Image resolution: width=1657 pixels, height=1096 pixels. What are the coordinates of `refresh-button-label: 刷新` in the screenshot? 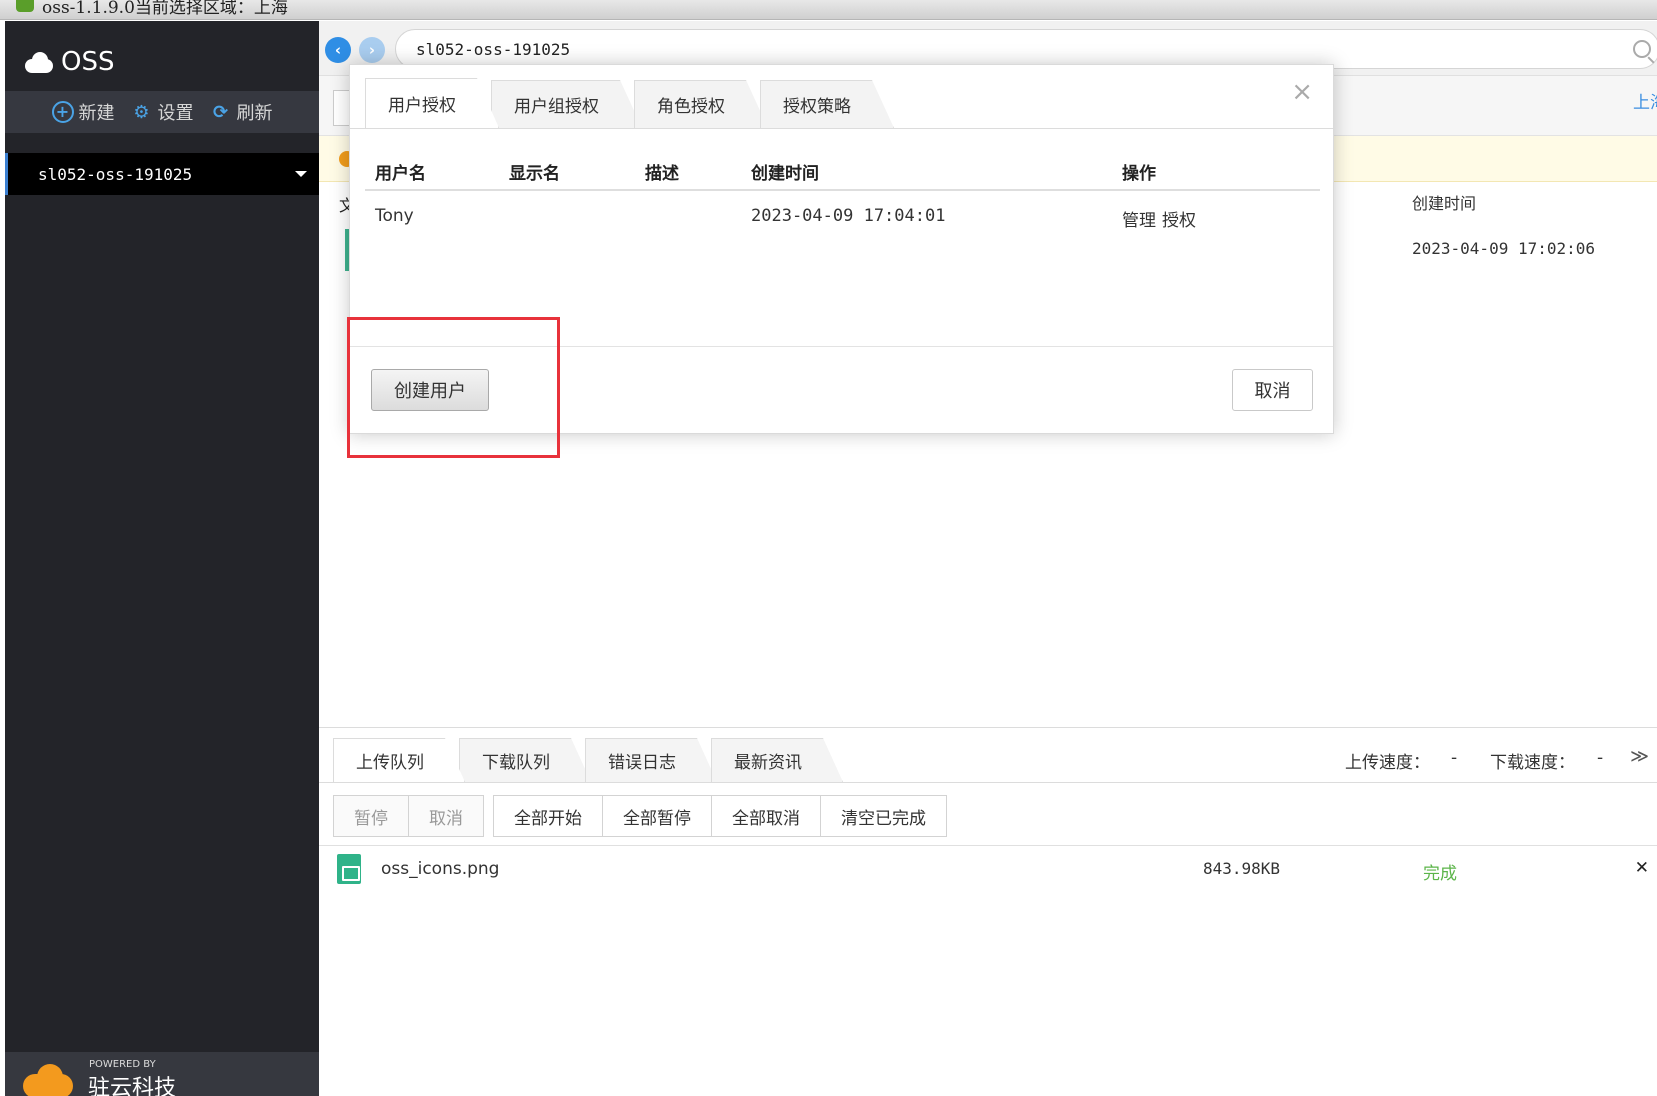 It's located at (254, 113).